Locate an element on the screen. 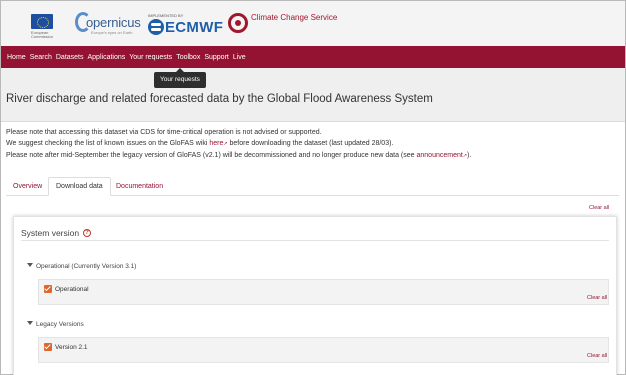 The image size is (626, 375). ecmwf-wordmark: ECMWF is located at coordinates (194, 27).